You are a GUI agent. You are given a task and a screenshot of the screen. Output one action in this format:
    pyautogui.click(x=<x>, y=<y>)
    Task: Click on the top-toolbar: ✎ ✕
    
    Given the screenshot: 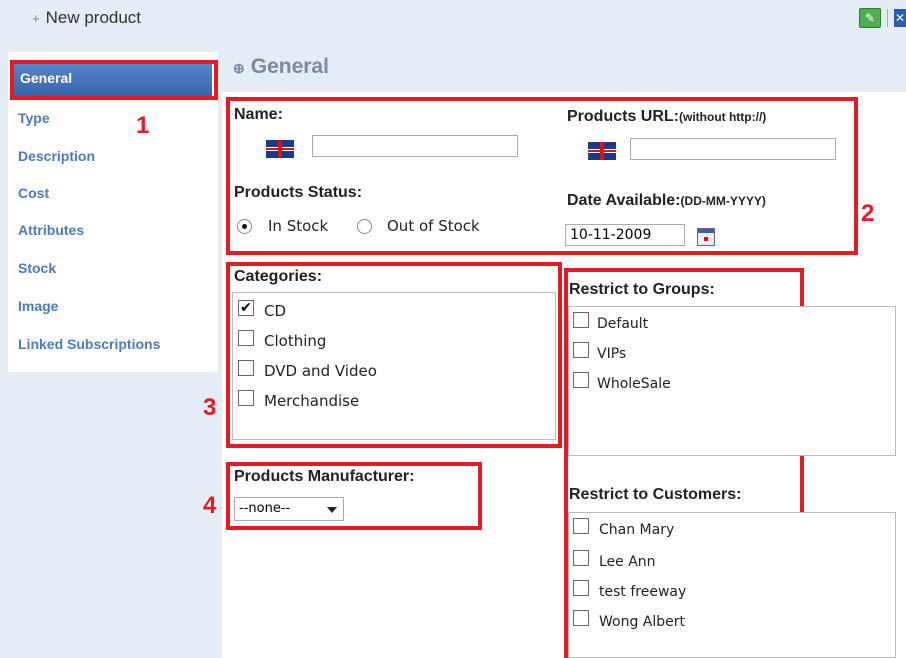 What is the action you would take?
    pyautogui.click(x=882, y=18)
    